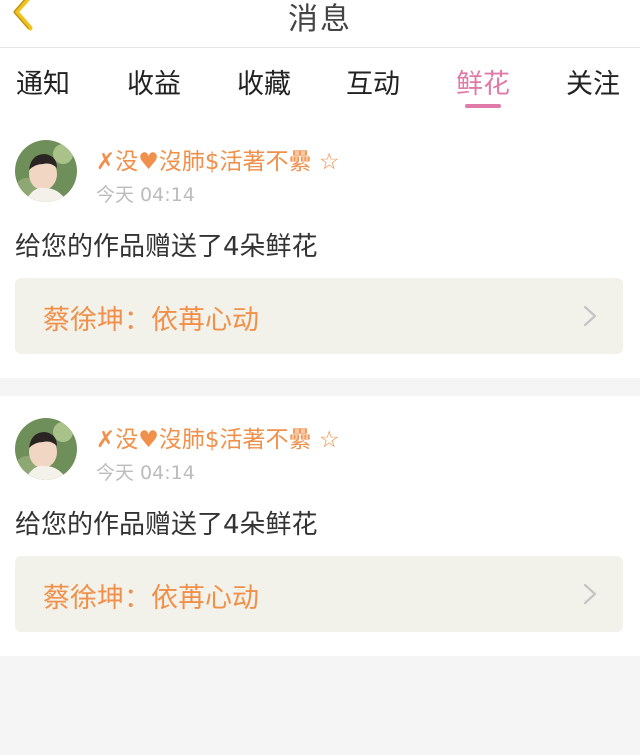 This screenshot has height=755, width=640. Describe the element at coordinates (320, 83) in the screenshot. I see `tab-bar: 通知 收益 收藏 互动 鲜花 关注` at that location.